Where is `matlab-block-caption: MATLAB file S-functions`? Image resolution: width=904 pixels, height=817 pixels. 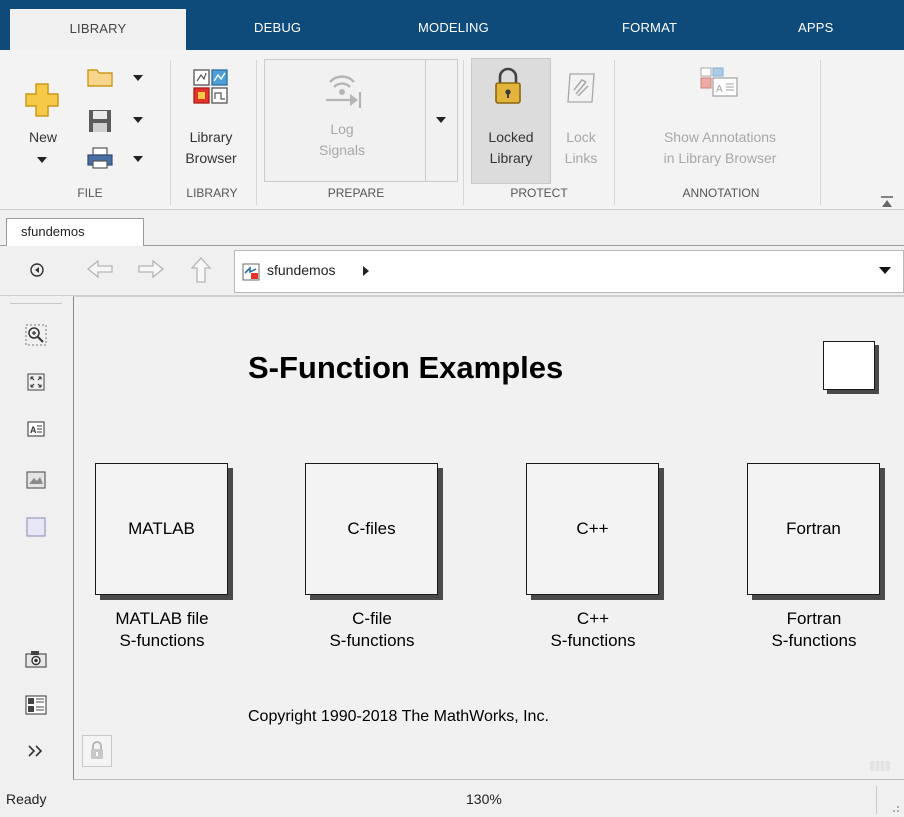
matlab-block-caption: MATLAB file S-functions is located at coordinates (162, 630).